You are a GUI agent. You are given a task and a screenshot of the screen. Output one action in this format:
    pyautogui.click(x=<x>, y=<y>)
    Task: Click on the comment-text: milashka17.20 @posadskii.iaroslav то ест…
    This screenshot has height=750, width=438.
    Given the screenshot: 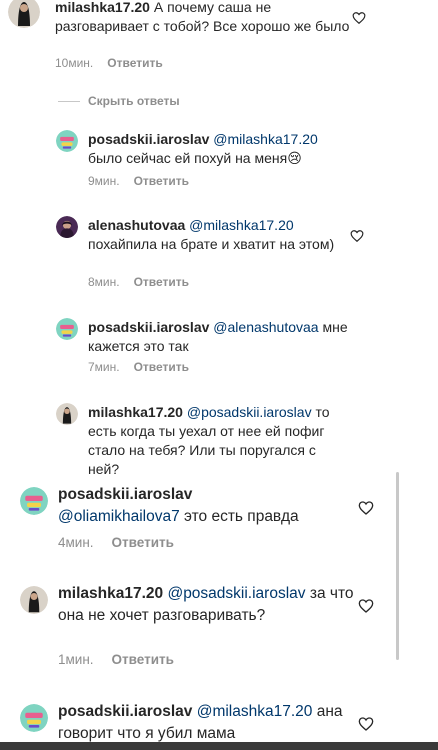 What is the action you would take?
    pyautogui.click(x=218, y=441)
    